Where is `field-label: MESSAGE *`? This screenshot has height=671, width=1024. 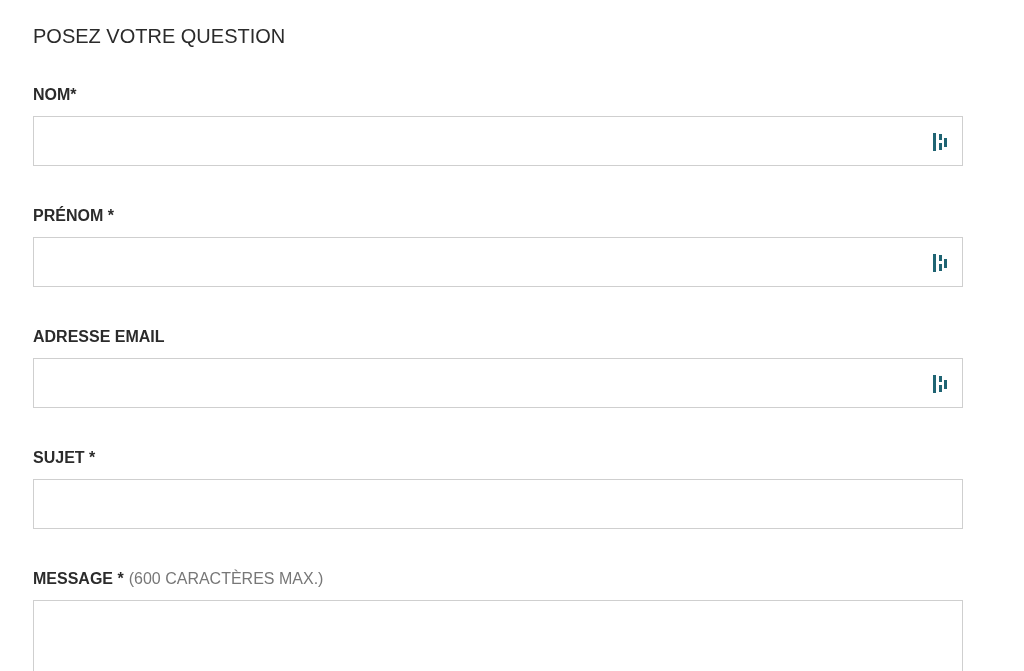 field-label: MESSAGE * is located at coordinates (78, 579).